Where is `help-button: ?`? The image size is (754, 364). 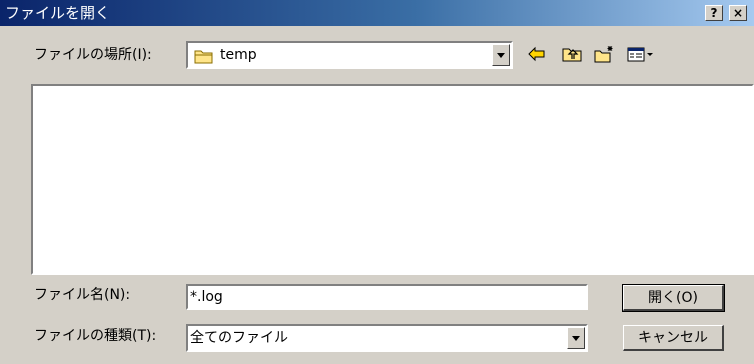
help-button: ? is located at coordinates (714, 13).